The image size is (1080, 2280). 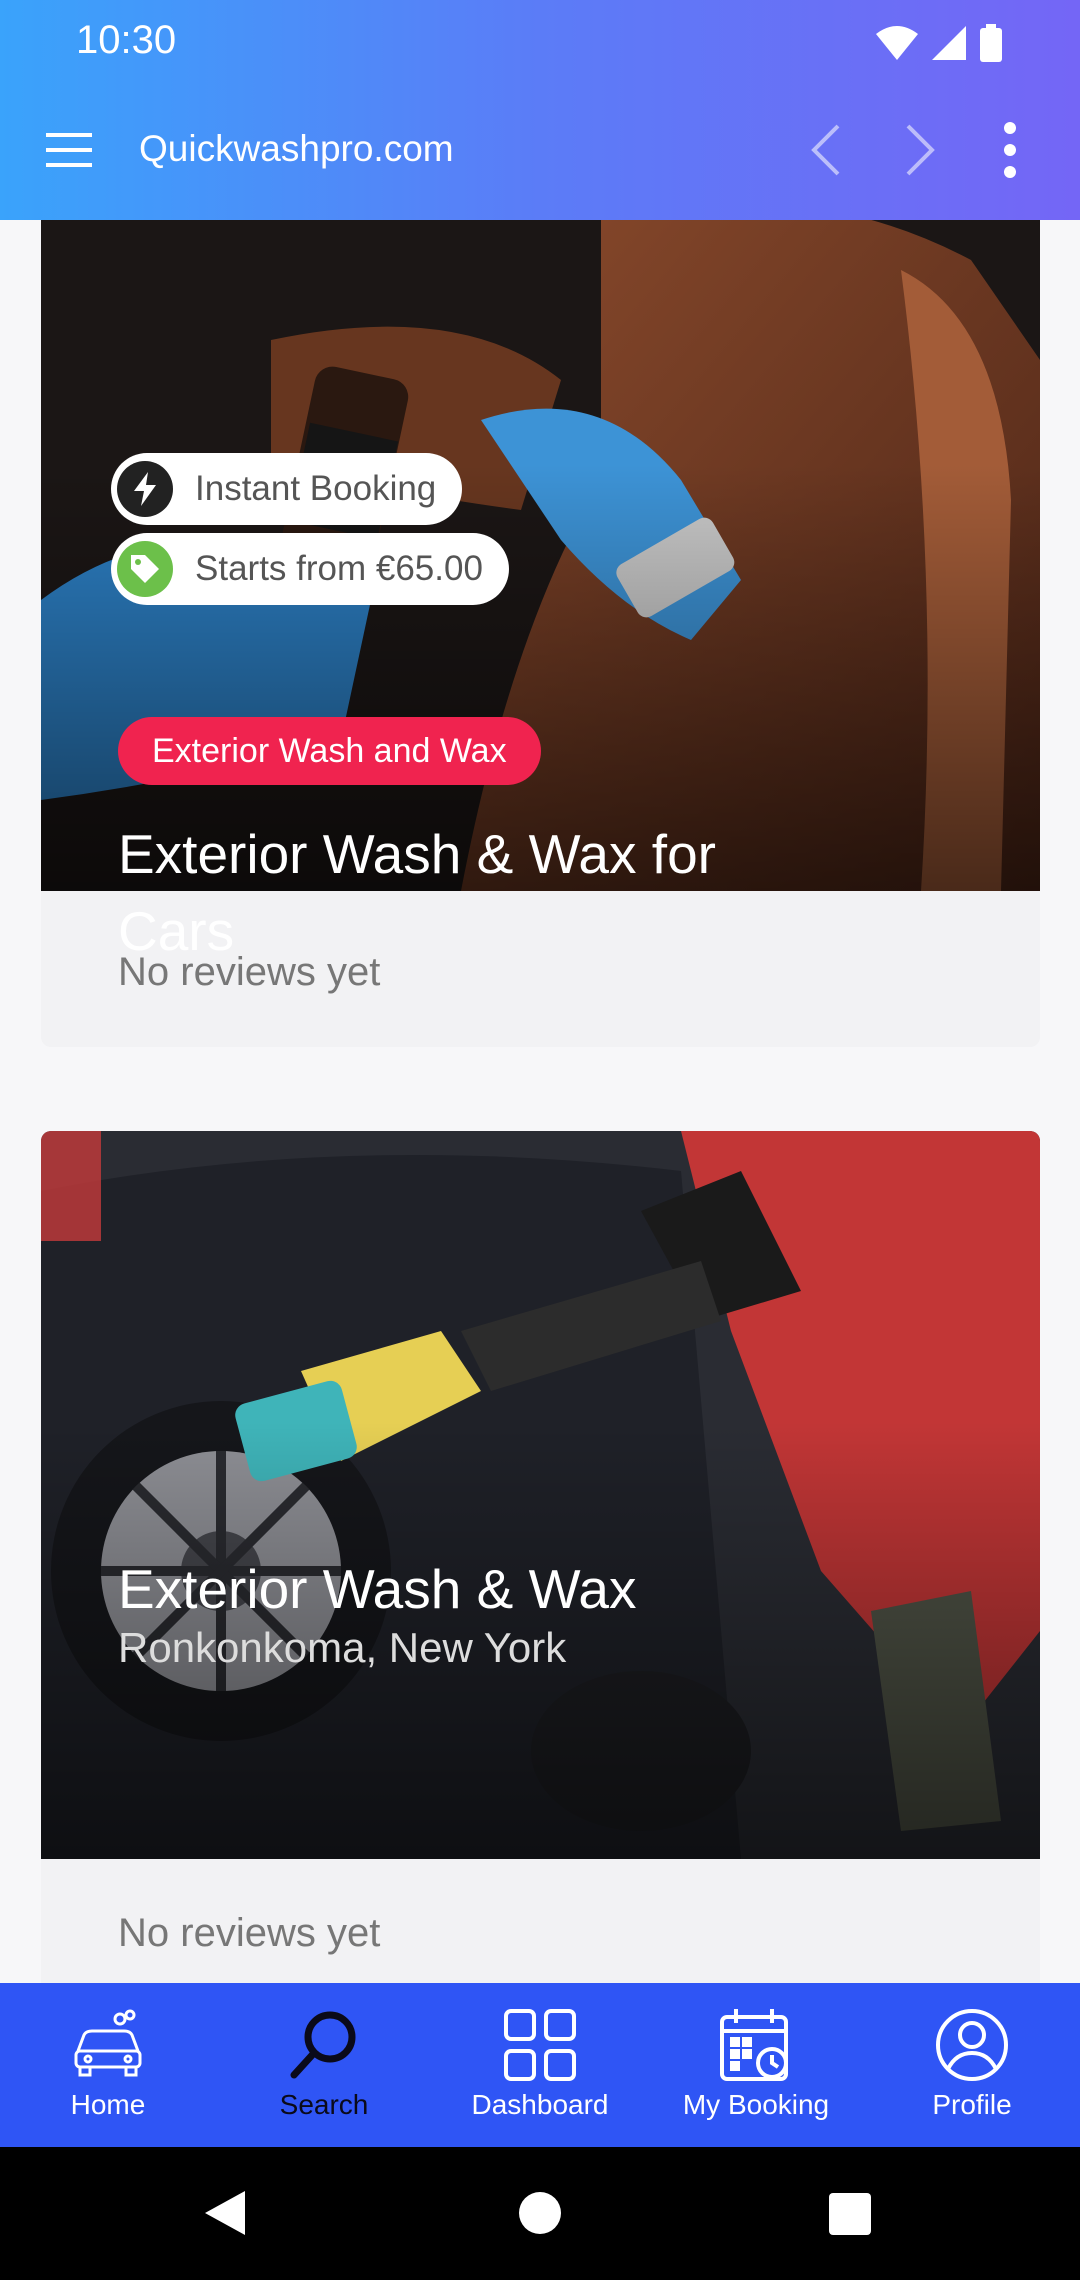 I want to click on price-badge: Starts from €65.00, so click(x=310, y=569).